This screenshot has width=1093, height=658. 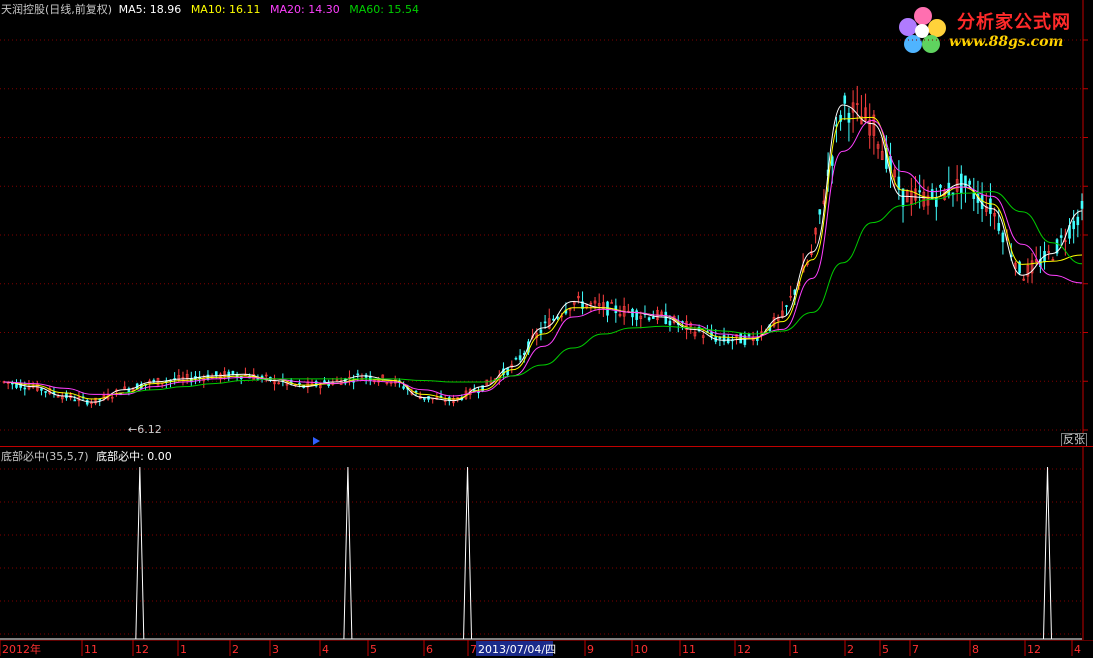 What do you see at coordinates (317, 441) in the screenshot?
I see `scroll-marker-icon` at bounding box center [317, 441].